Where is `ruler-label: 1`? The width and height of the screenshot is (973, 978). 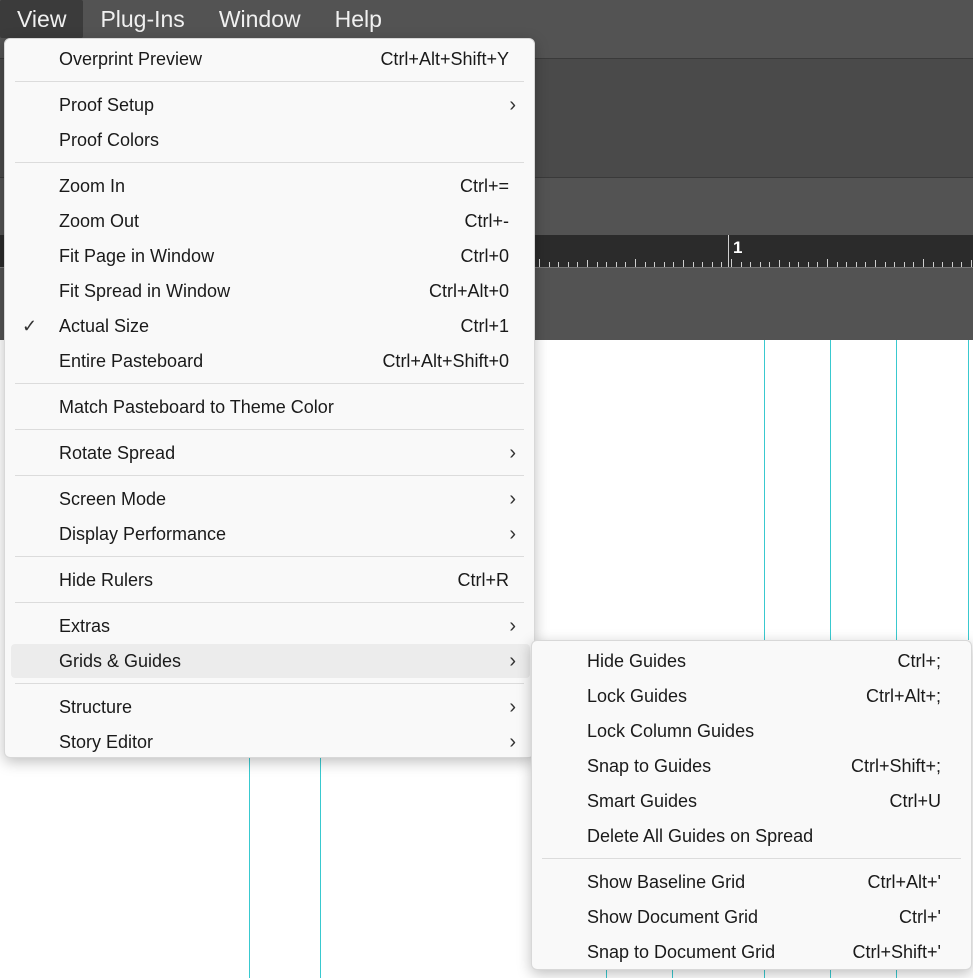
ruler-label: 1 is located at coordinates (738, 247).